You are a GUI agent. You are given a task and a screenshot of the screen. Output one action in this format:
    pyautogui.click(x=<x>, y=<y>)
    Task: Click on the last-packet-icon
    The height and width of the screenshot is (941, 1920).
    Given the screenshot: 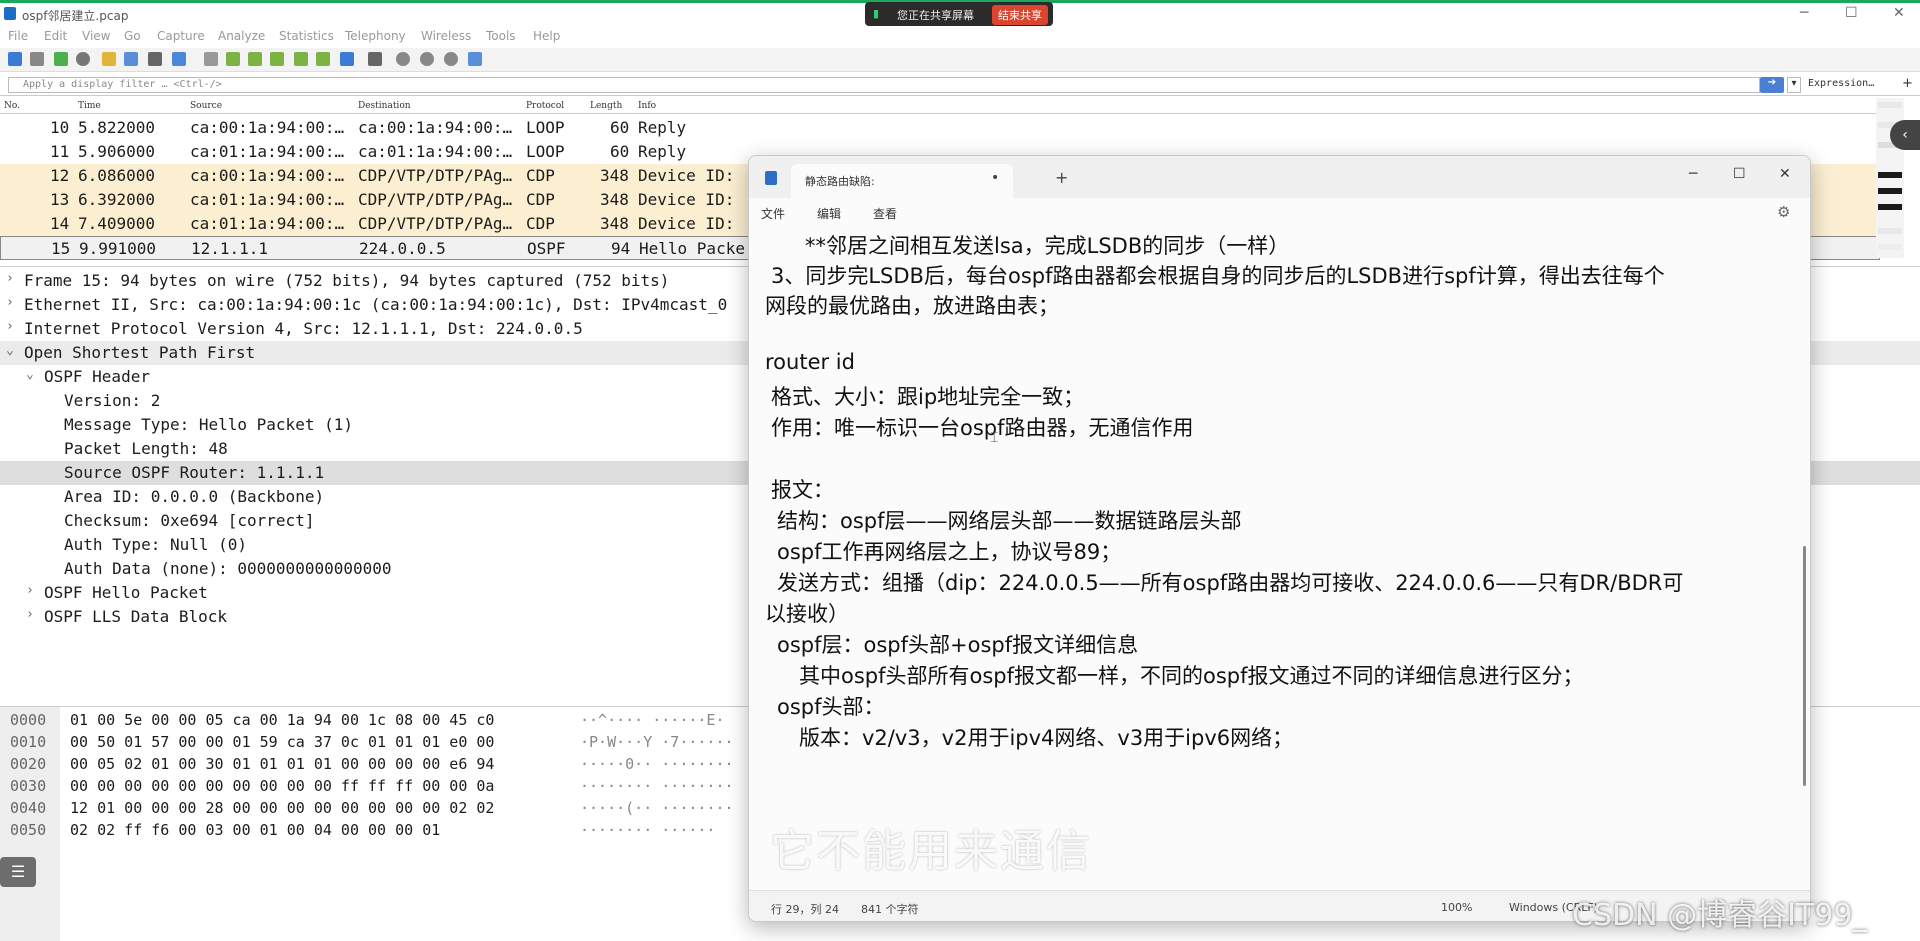 What is the action you would take?
    pyautogui.click(x=323, y=59)
    